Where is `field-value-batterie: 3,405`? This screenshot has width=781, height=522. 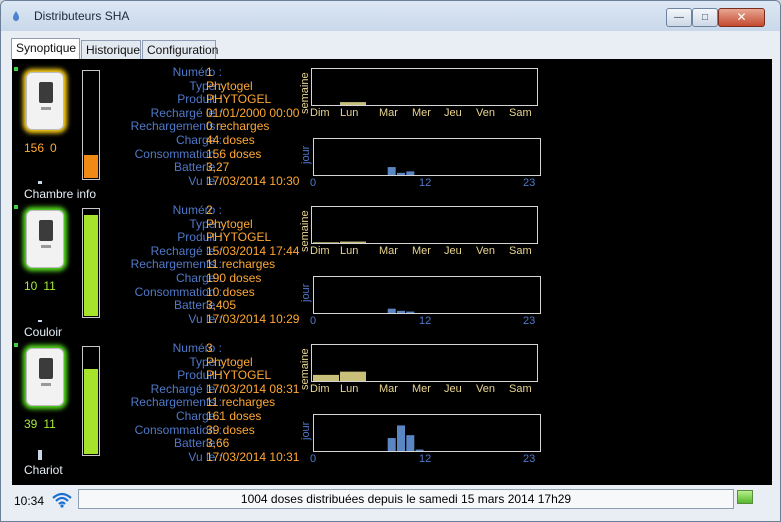
field-value-batterie: 3,405 is located at coordinates (221, 305).